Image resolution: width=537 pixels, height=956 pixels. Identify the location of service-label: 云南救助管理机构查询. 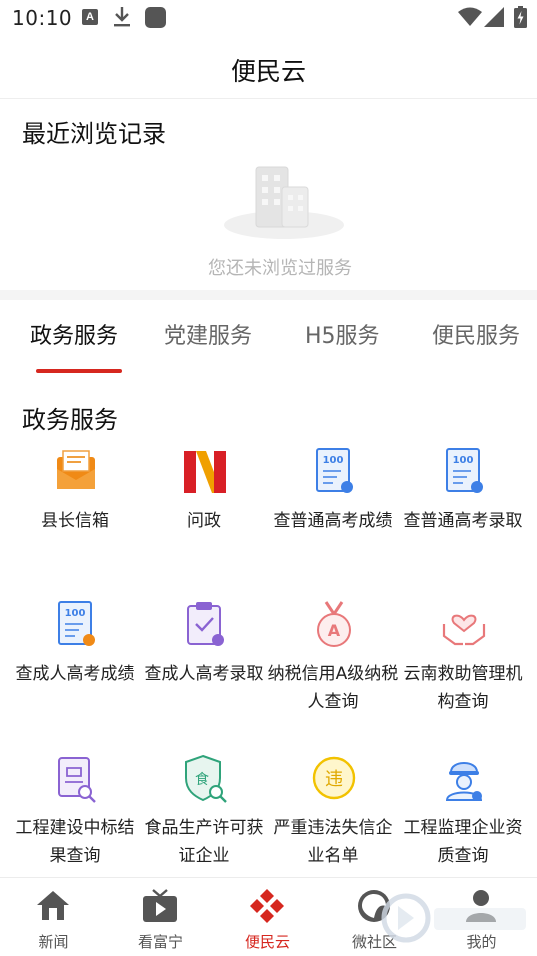
(463, 688).